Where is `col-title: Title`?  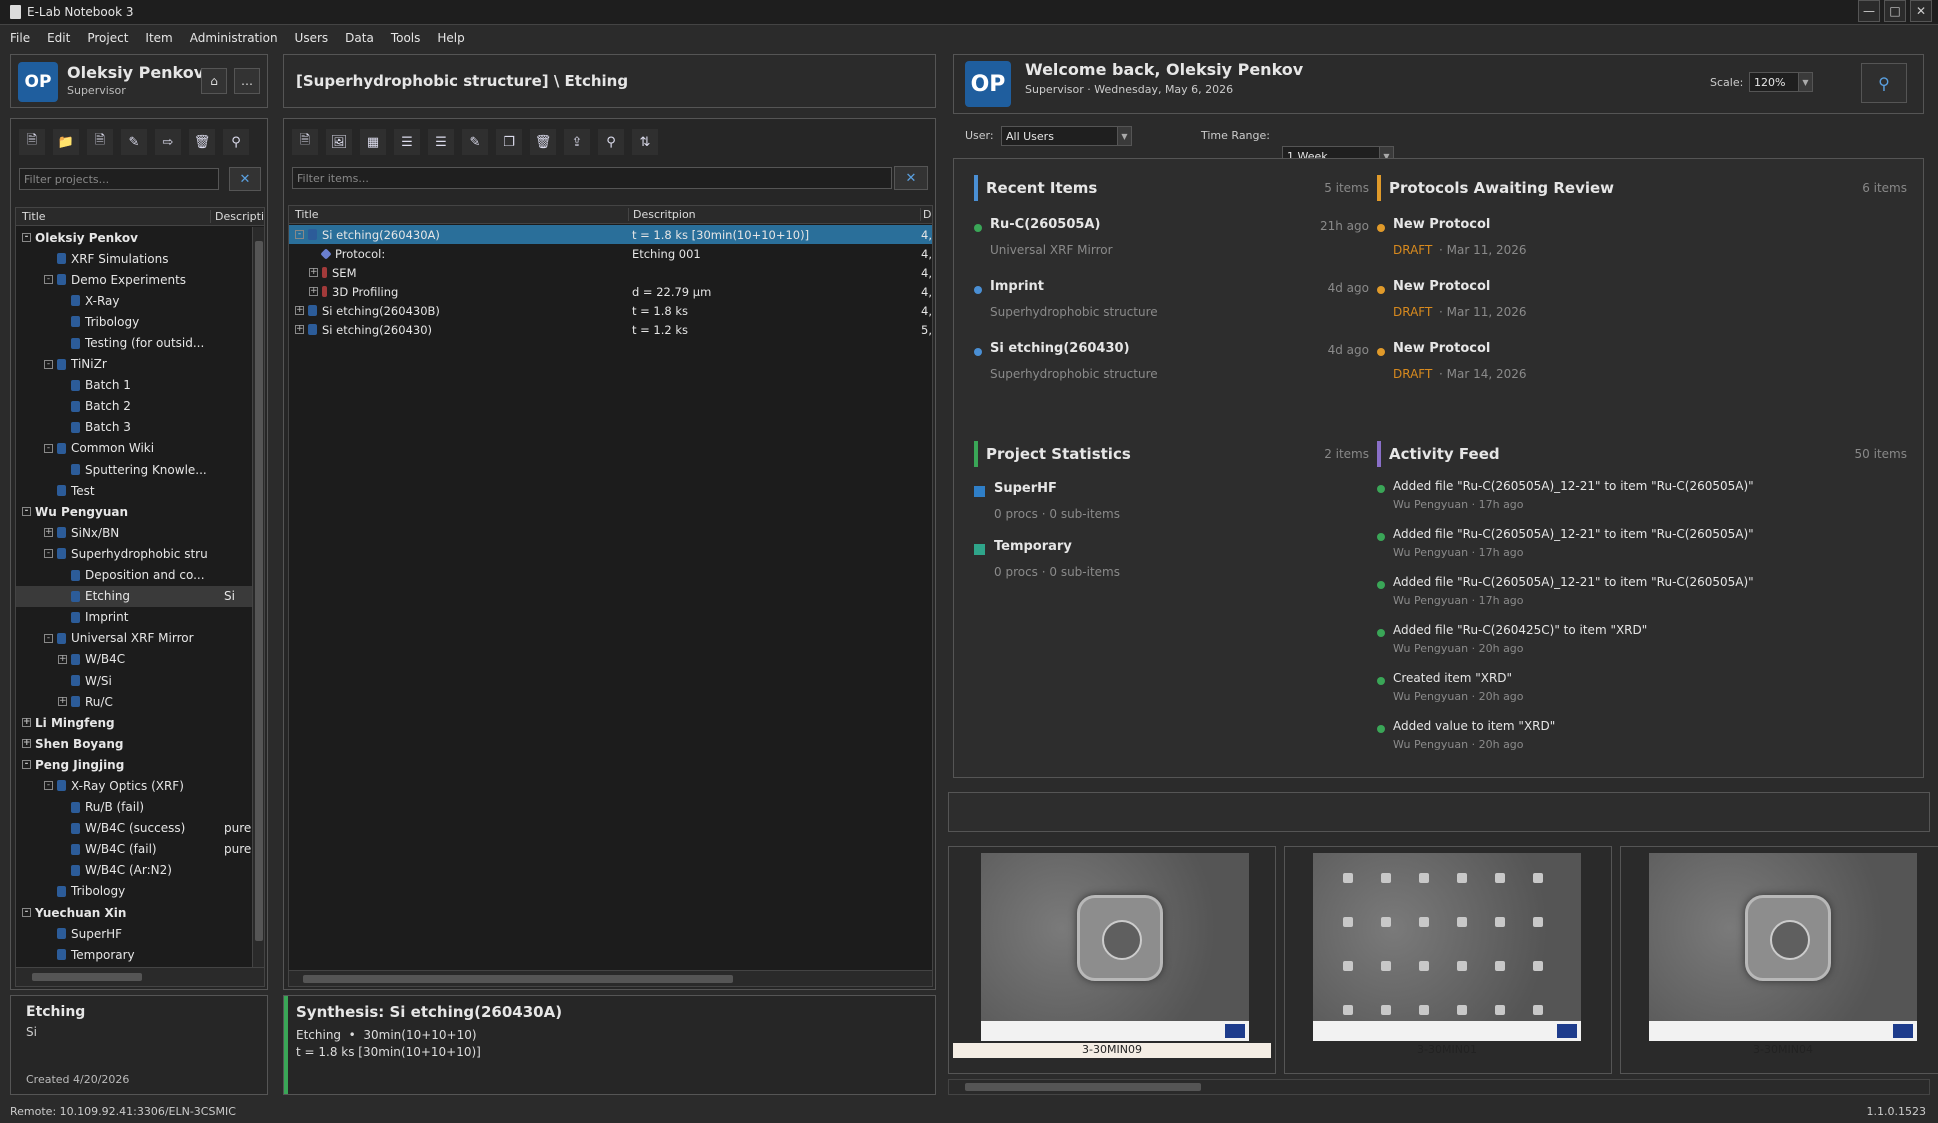
col-title: Title is located at coordinates (459, 214).